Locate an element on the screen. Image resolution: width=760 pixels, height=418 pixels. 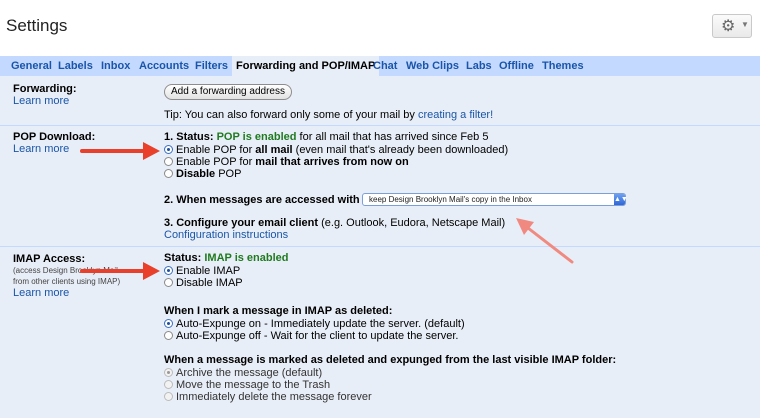
tab-labs: Labs is located at coordinates (479, 66).